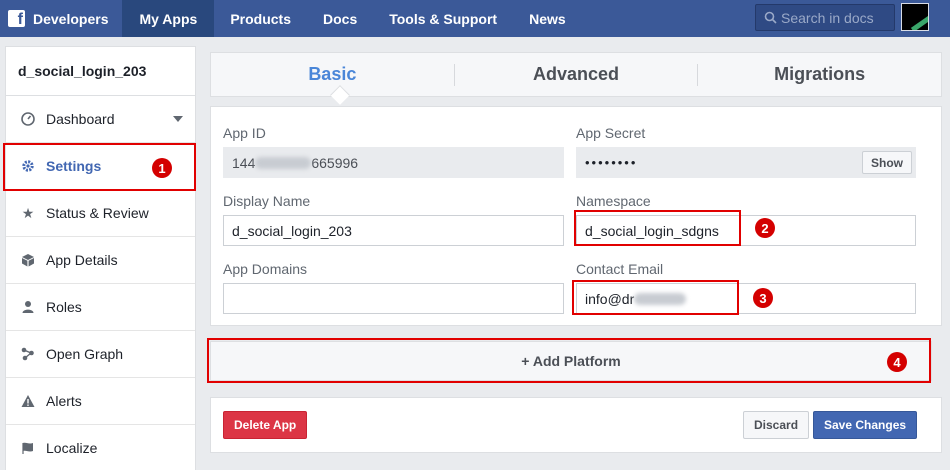 Image resolution: width=950 pixels, height=470 pixels. I want to click on app-secret-field: •••••••• Show, so click(746, 162).